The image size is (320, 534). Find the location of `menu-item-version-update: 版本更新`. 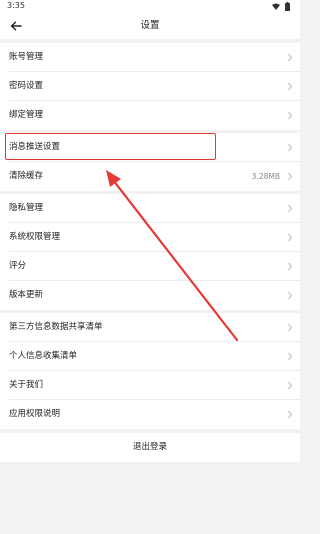

menu-item-version-update: 版本更新 is located at coordinates (150, 295).